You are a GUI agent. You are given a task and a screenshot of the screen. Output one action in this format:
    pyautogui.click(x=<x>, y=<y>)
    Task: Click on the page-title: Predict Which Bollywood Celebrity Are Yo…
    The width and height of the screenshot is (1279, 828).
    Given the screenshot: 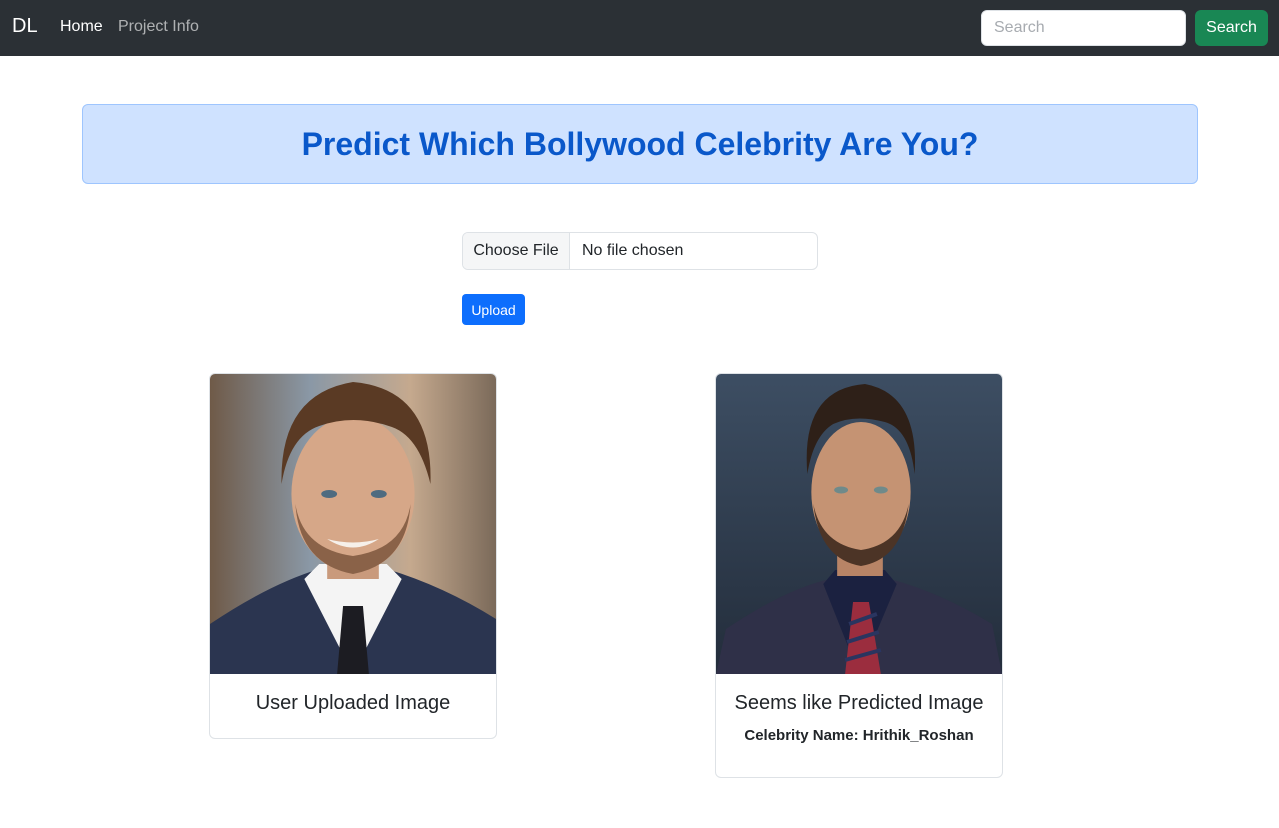 What is the action you would take?
    pyautogui.click(x=640, y=143)
    